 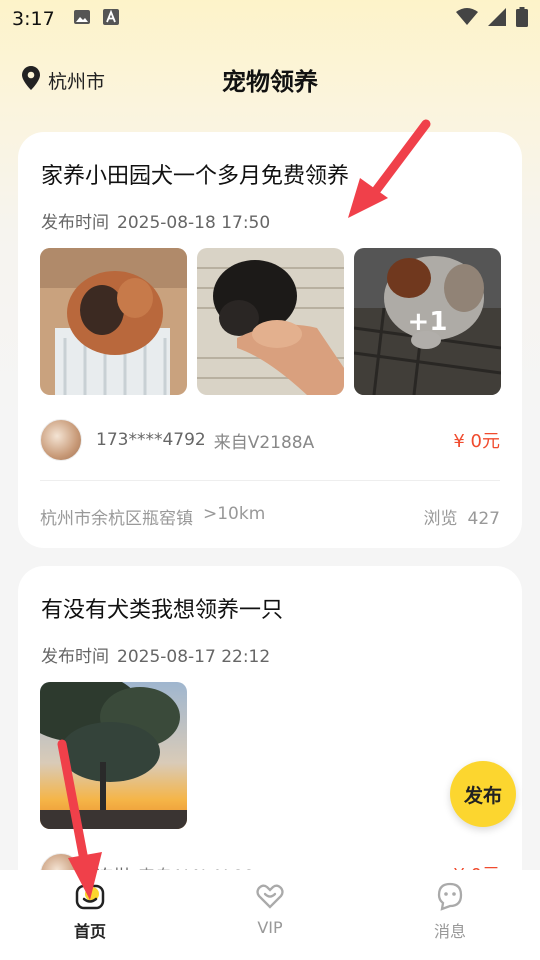 What do you see at coordinates (270, 19) in the screenshot?
I see `status-bar: 3:17` at bounding box center [270, 19].